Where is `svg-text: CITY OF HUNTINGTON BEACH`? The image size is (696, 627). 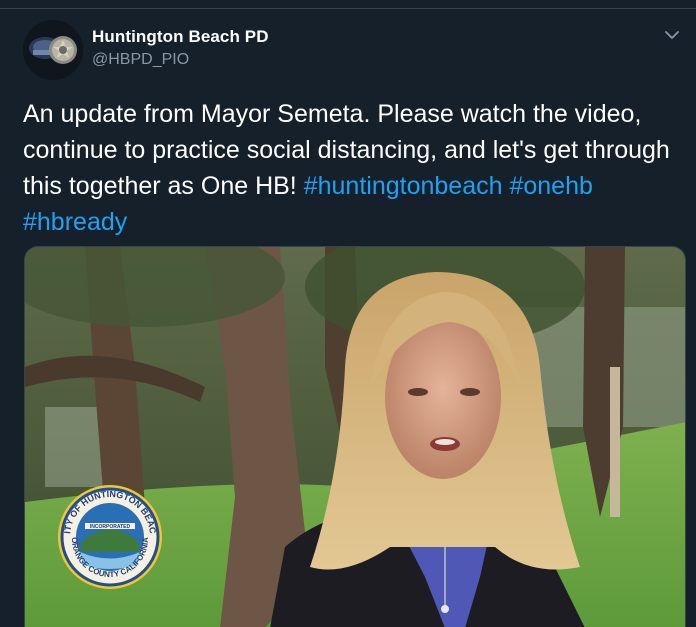 svg-text: CITY OF HUNTINGTON BEACH is located at coordinates (91, 391).